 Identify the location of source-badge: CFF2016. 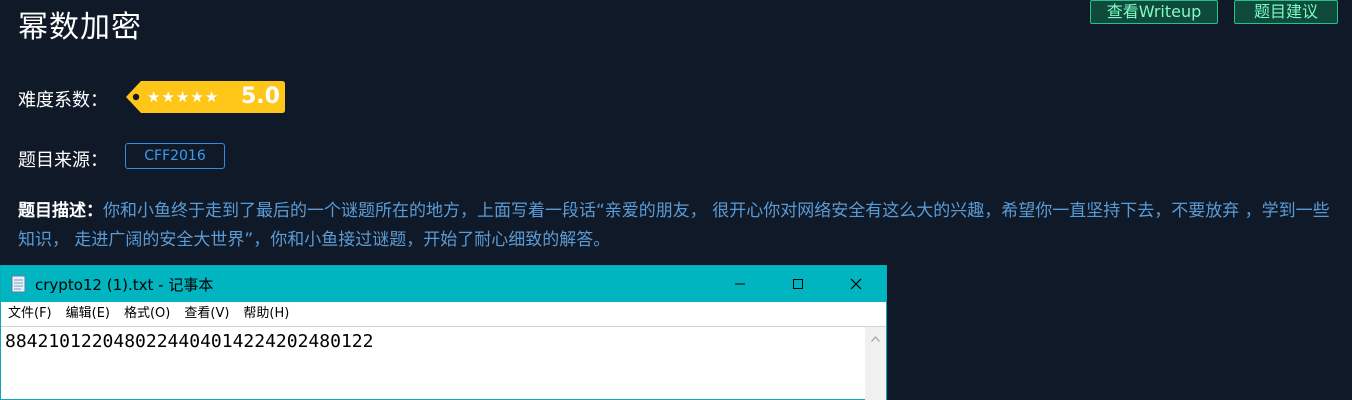
(175, 156).